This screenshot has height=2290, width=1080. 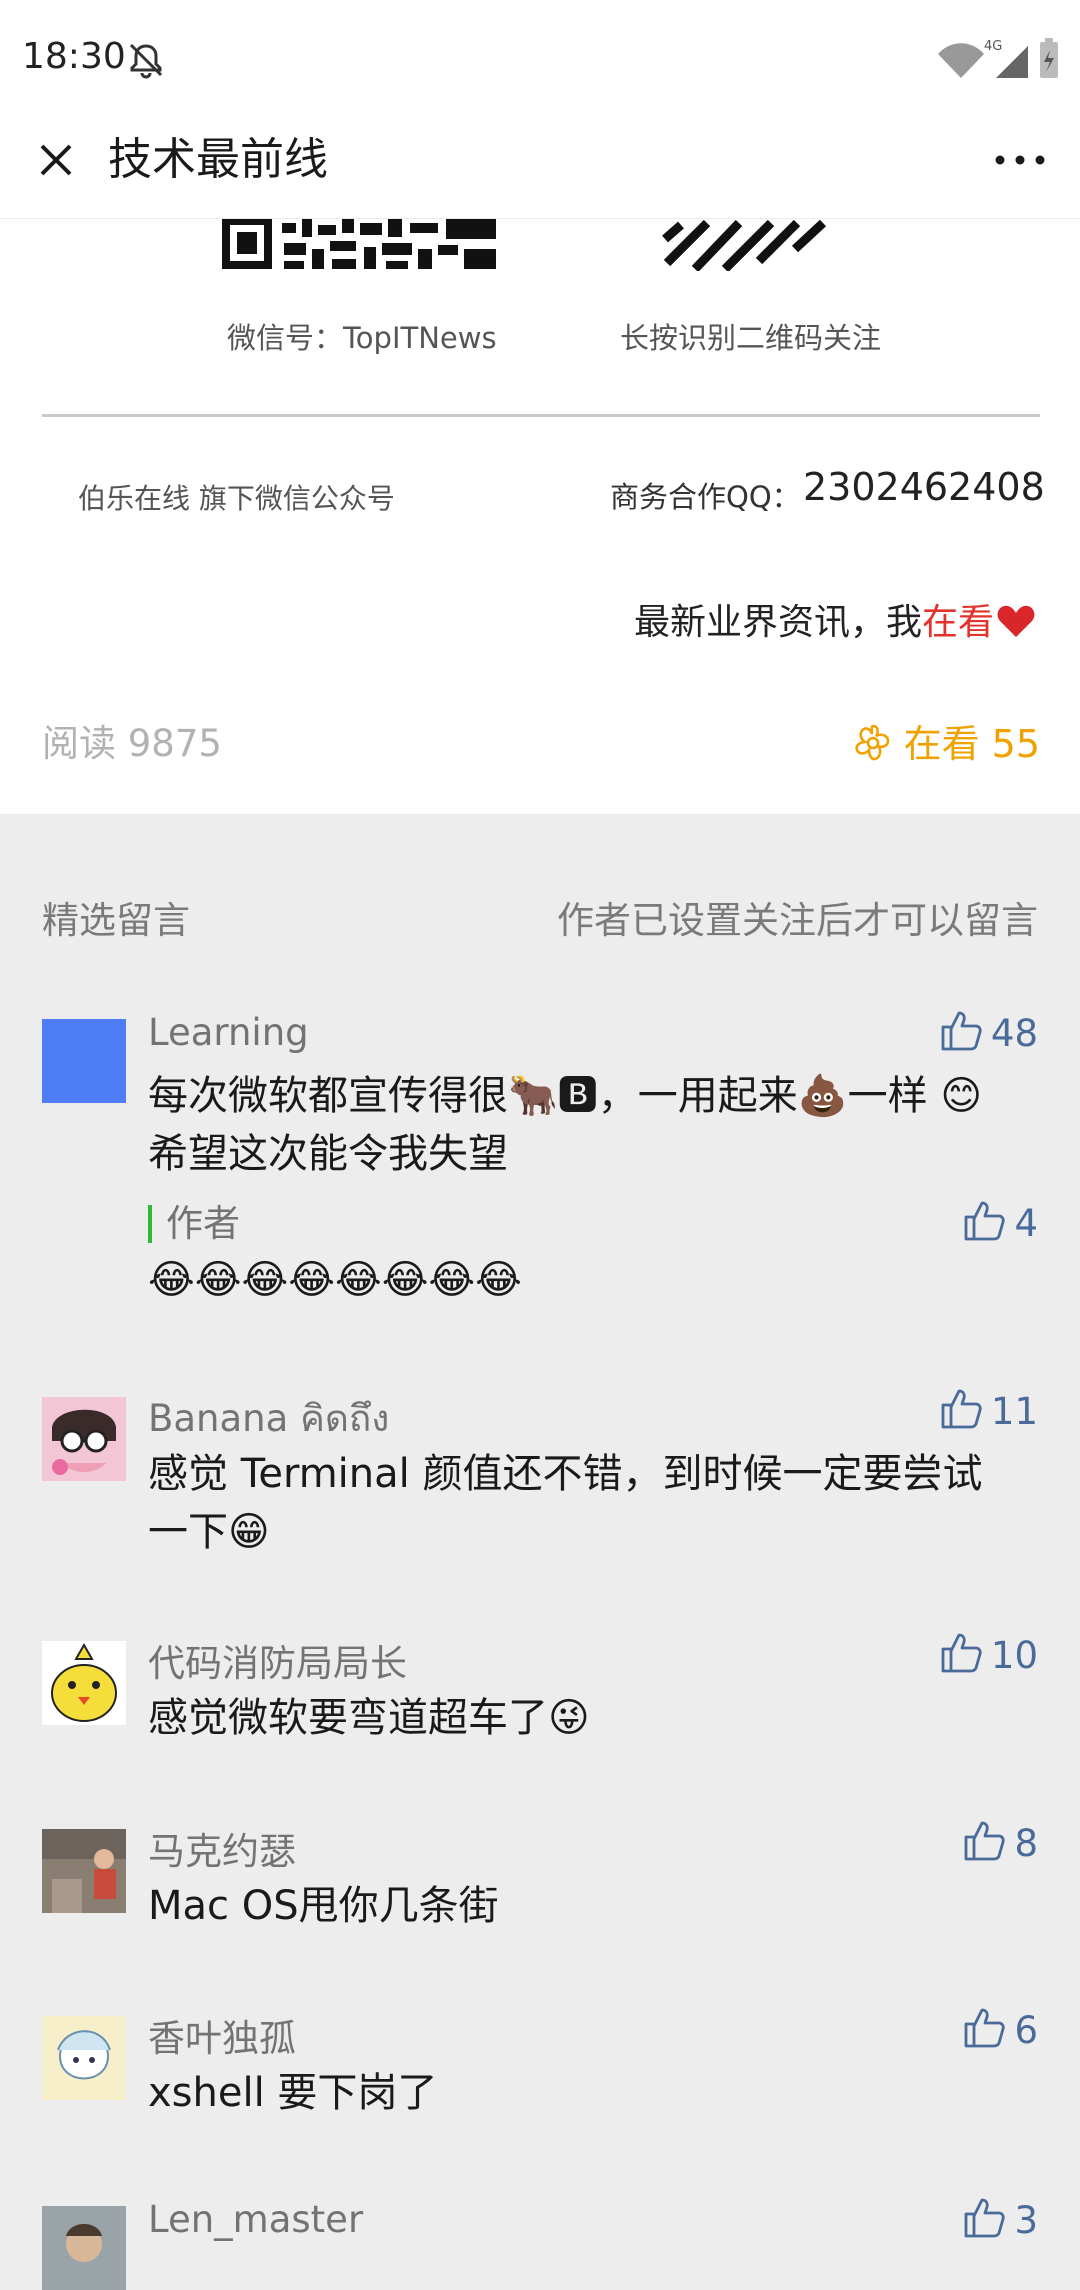 I want to click on comments-notice: 作者已设置关注后才可以留言, so click(x=797, y=920).